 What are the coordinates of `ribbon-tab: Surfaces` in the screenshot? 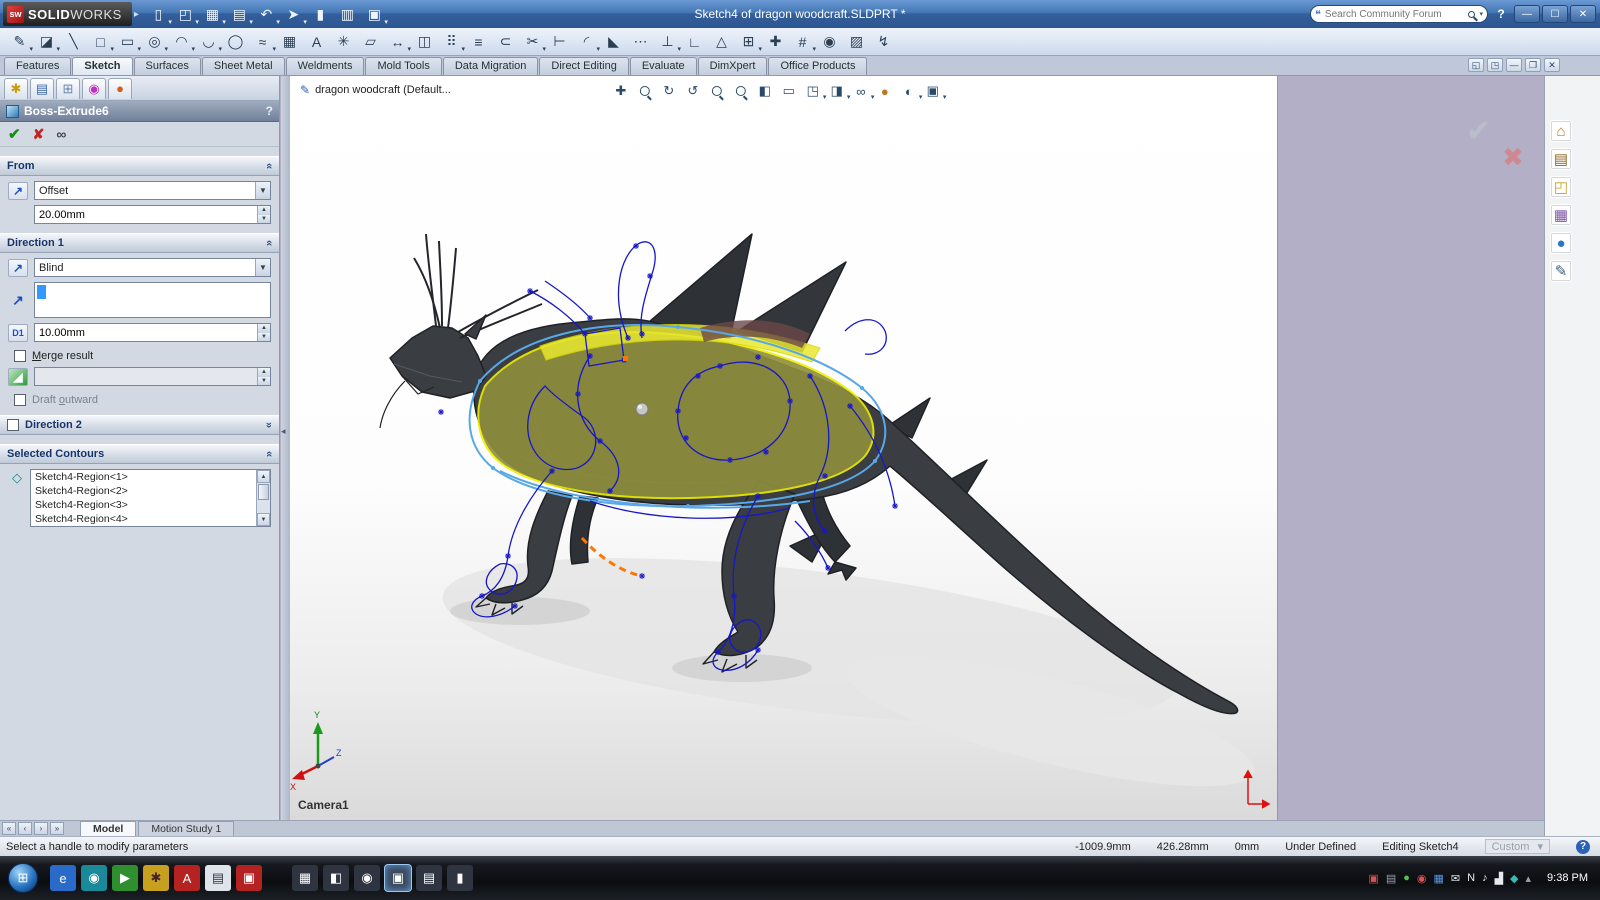 It's located at (167, 66).